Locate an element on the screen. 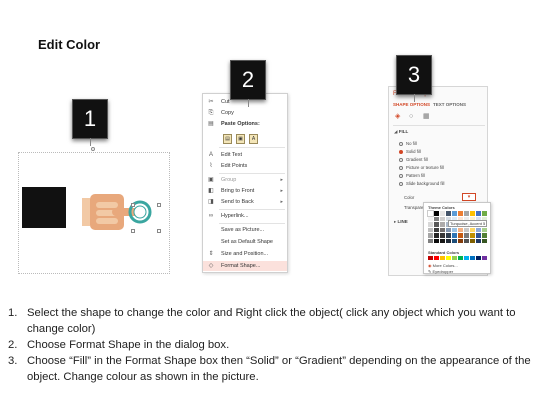 This screenshot has height=420, width=560. paste-picture-icon: ▣ is located at coordinates (240, 139).